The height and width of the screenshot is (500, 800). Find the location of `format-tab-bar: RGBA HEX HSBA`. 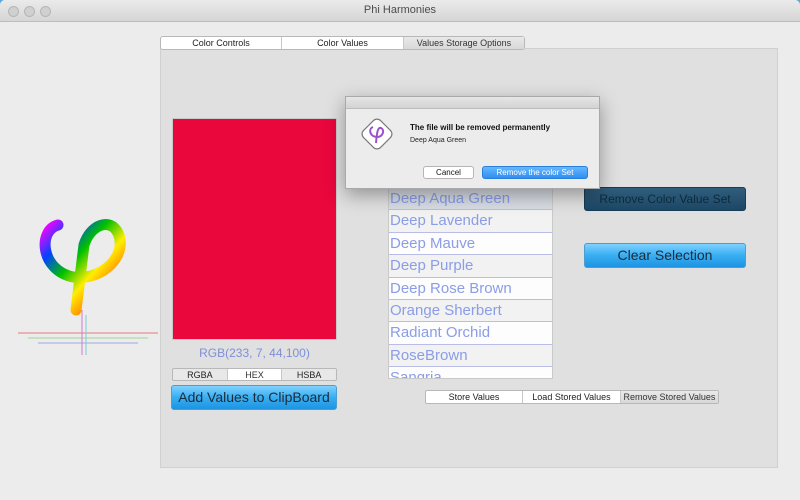

format-tab-bar: RGBA HEX HSBA is located at coordinates (254, 374).